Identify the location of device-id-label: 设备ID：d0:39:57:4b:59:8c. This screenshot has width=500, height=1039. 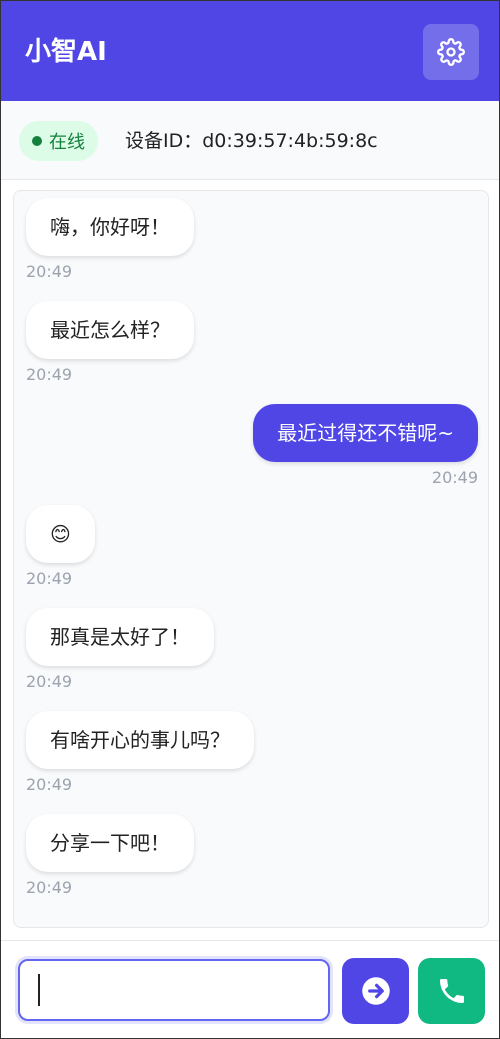
(251, 141).